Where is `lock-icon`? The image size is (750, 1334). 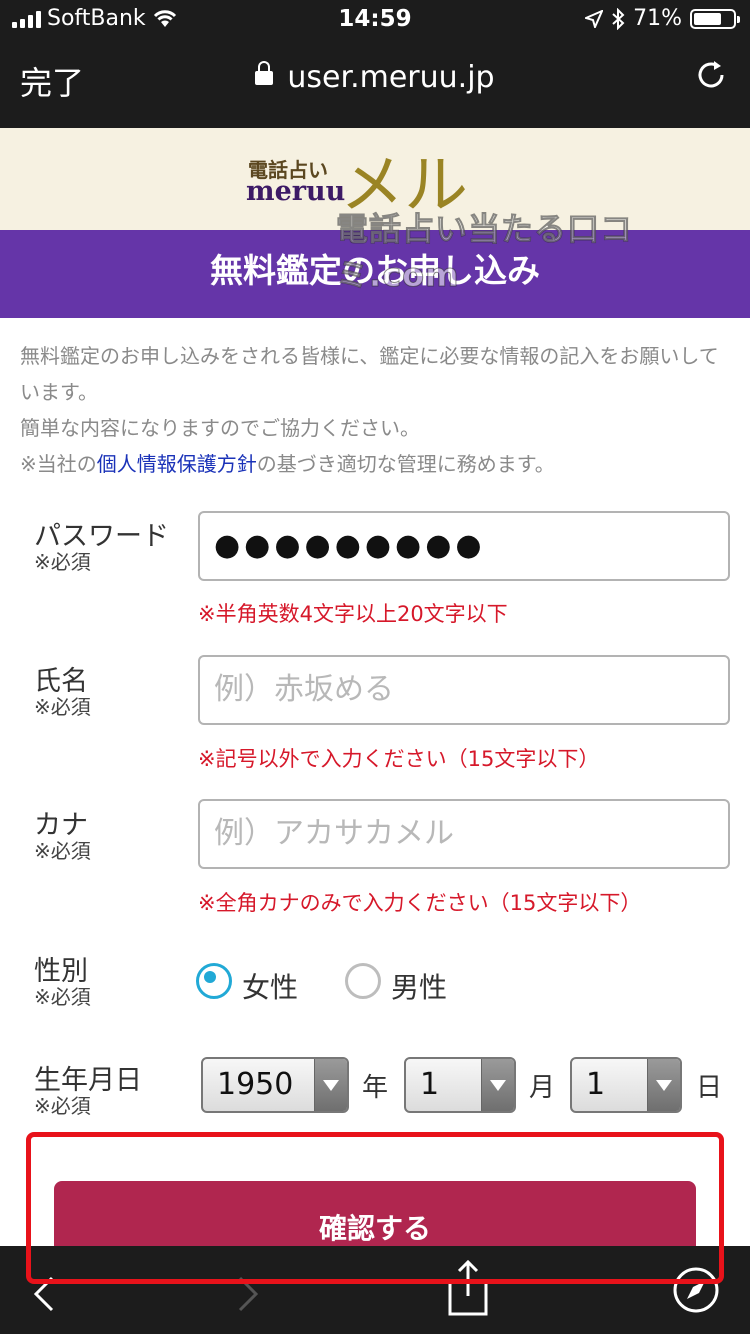 lock-icon is located at coordinates (264, 73).